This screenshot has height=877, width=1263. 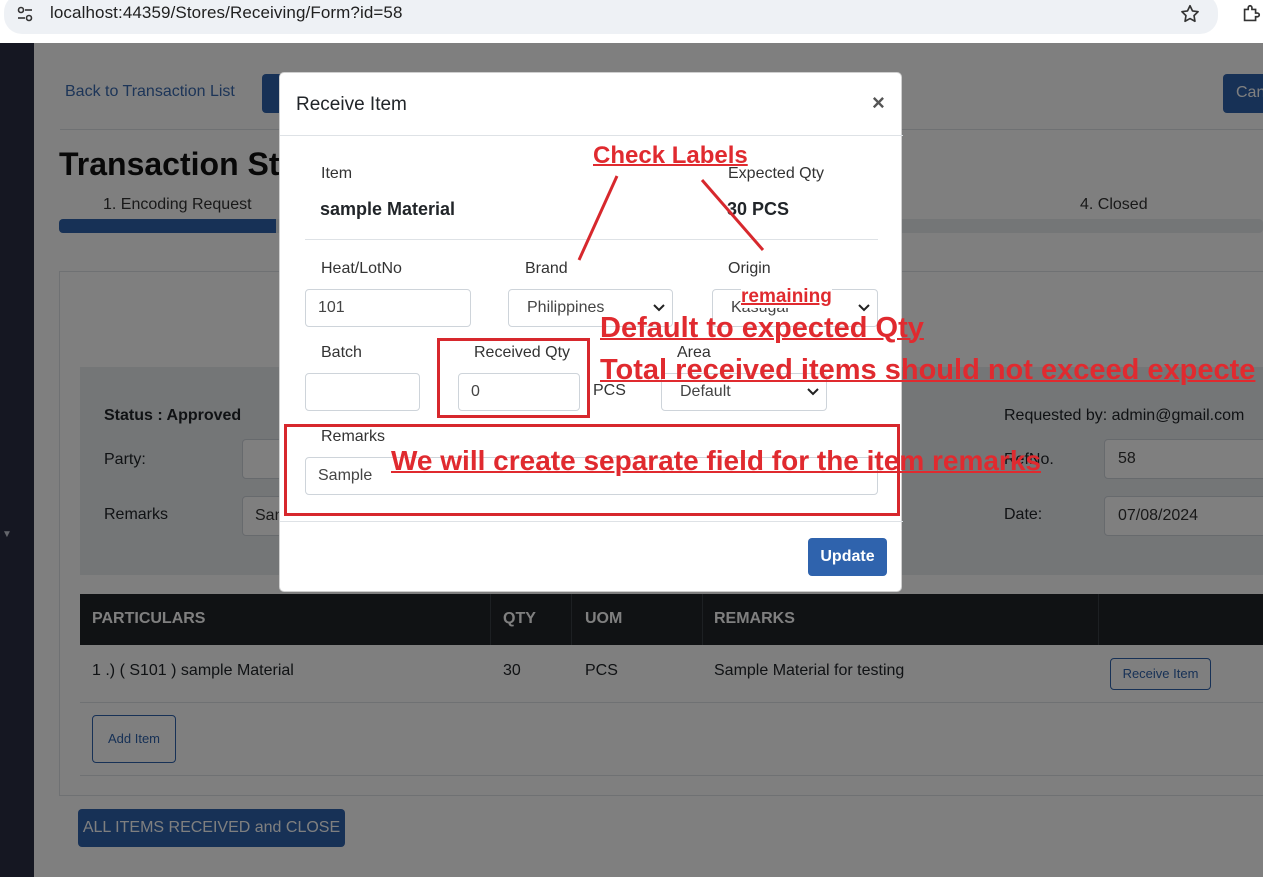 I want to click on annotation-box-remarks, so click(x=592, y=470).